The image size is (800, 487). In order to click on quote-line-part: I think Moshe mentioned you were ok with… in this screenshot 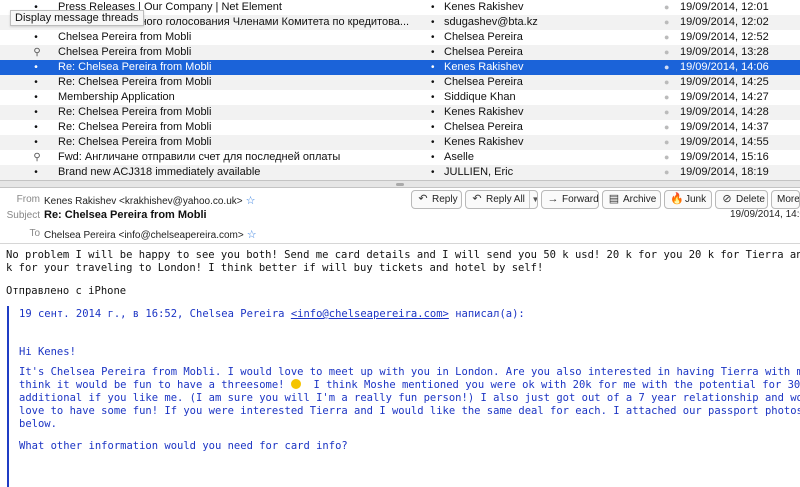, I will do `click(550, 385)`.